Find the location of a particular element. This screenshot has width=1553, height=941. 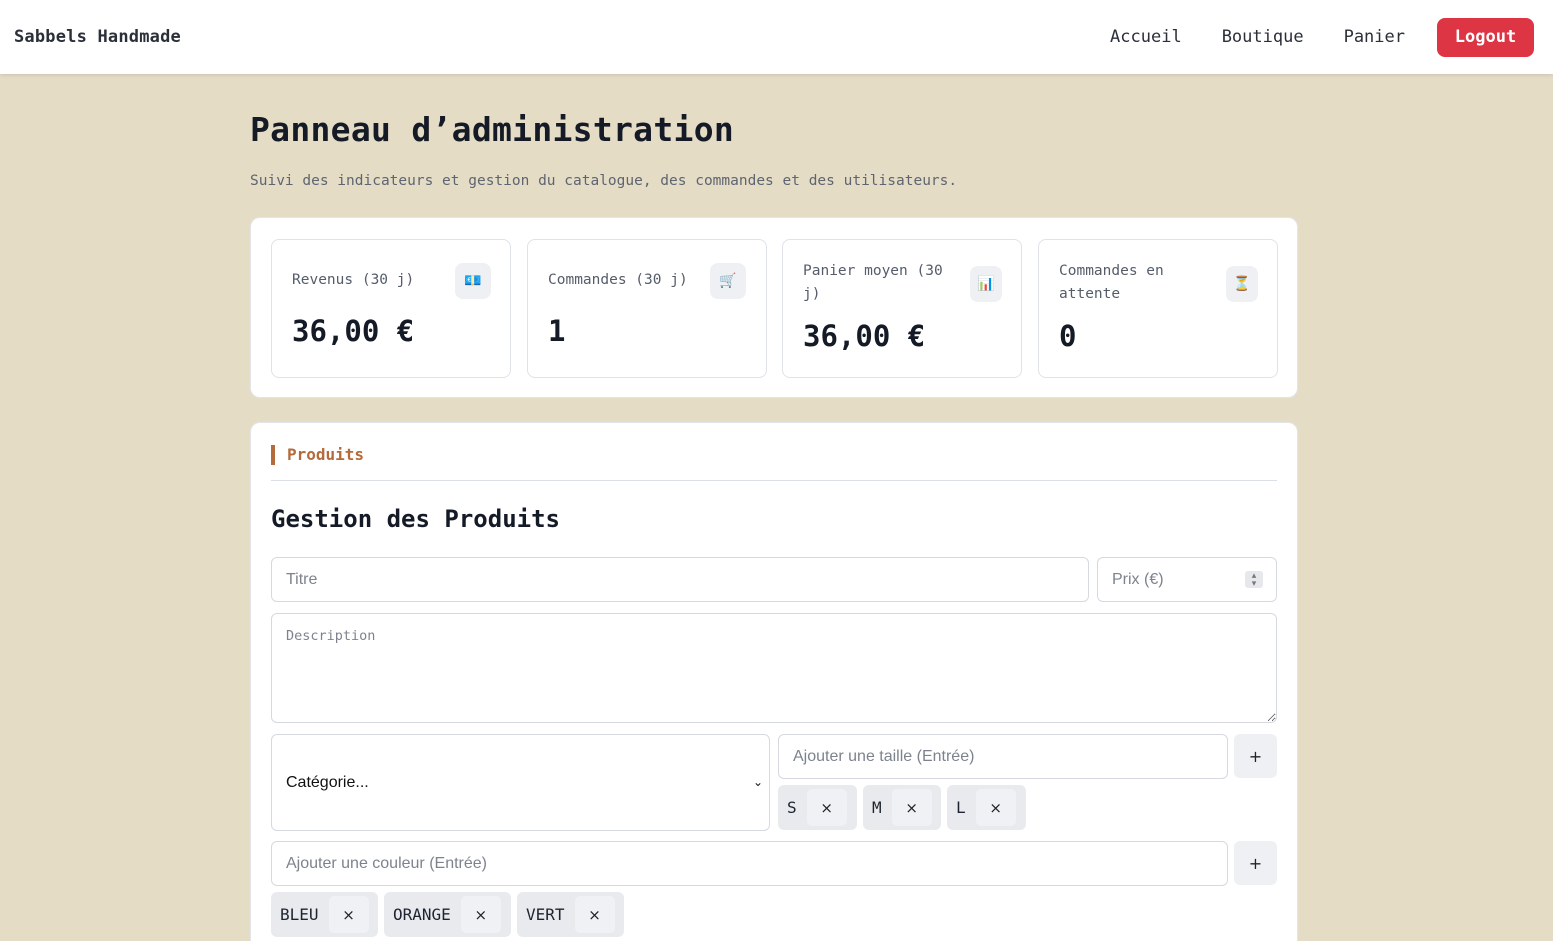

nav-link-panier: Panier is located at coordinates (1374, 37).